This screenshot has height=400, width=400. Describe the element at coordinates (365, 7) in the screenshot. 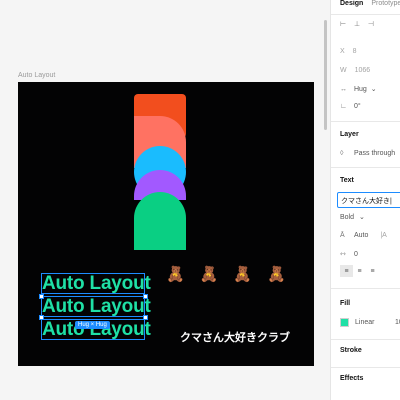

I see `panel-tabs: Design Prototype` at that location.